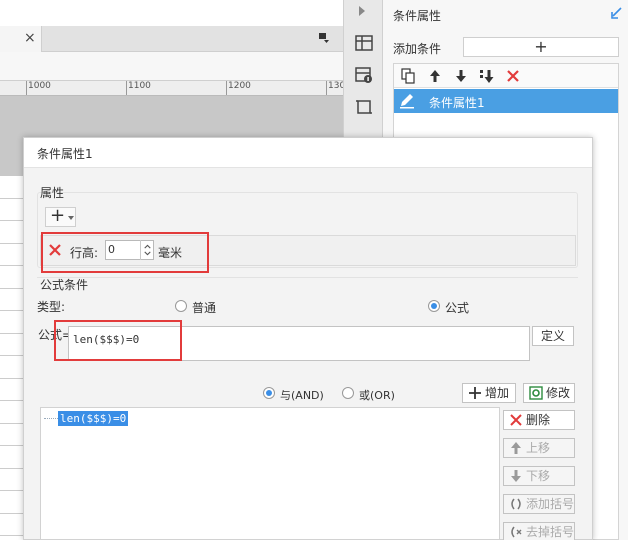  What do you see at coordinates (558, 393) in the screenshot?
I see `modify-button-label: 修改` at bounding box center [558, 393].